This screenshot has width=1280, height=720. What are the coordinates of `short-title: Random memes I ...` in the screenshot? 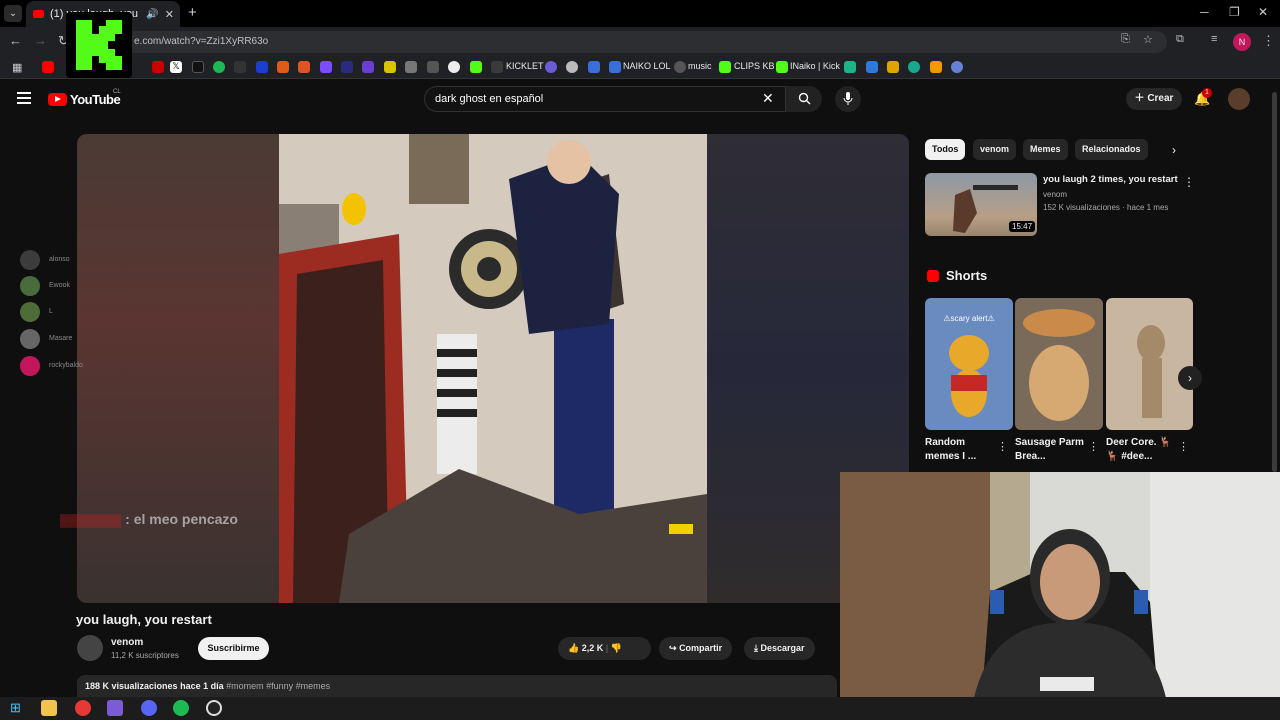 It's located at (960, 450).